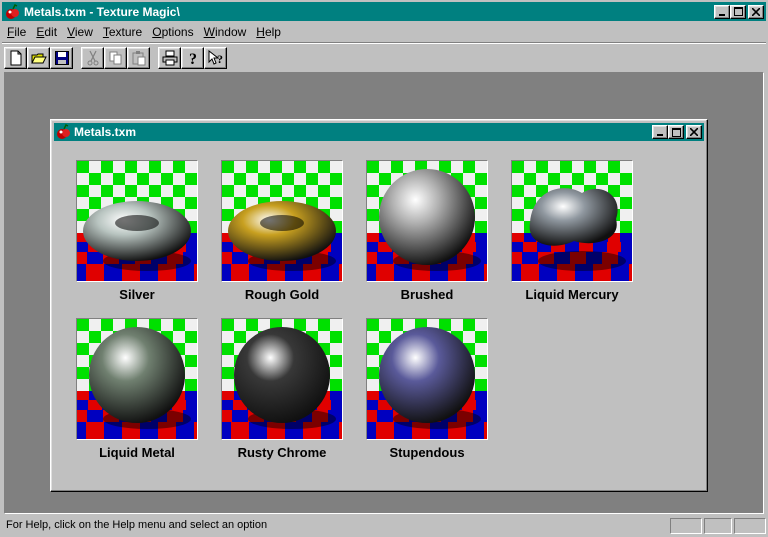 Image resolution: width=768 pixels, height=537 pixels. I want to click on child-maximize-button, so click(676, 132).